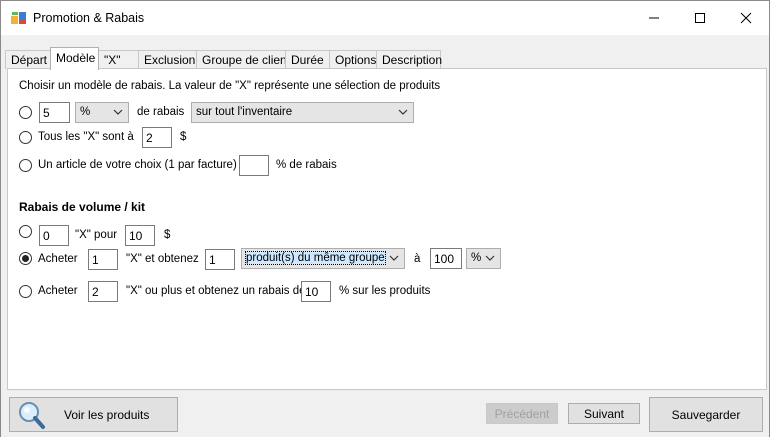  Describe the element at coordinates (522, 413) in the screenshot. I see `previous-button: Précédent` at that location.